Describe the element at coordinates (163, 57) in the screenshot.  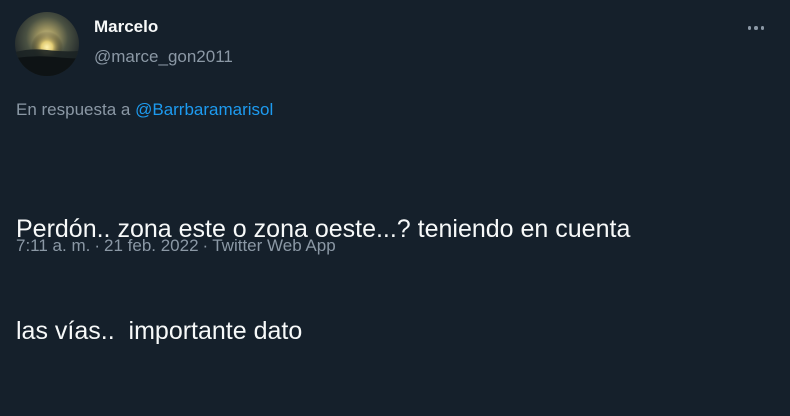
I see `author-handle: @marce_gon2011` at that location.